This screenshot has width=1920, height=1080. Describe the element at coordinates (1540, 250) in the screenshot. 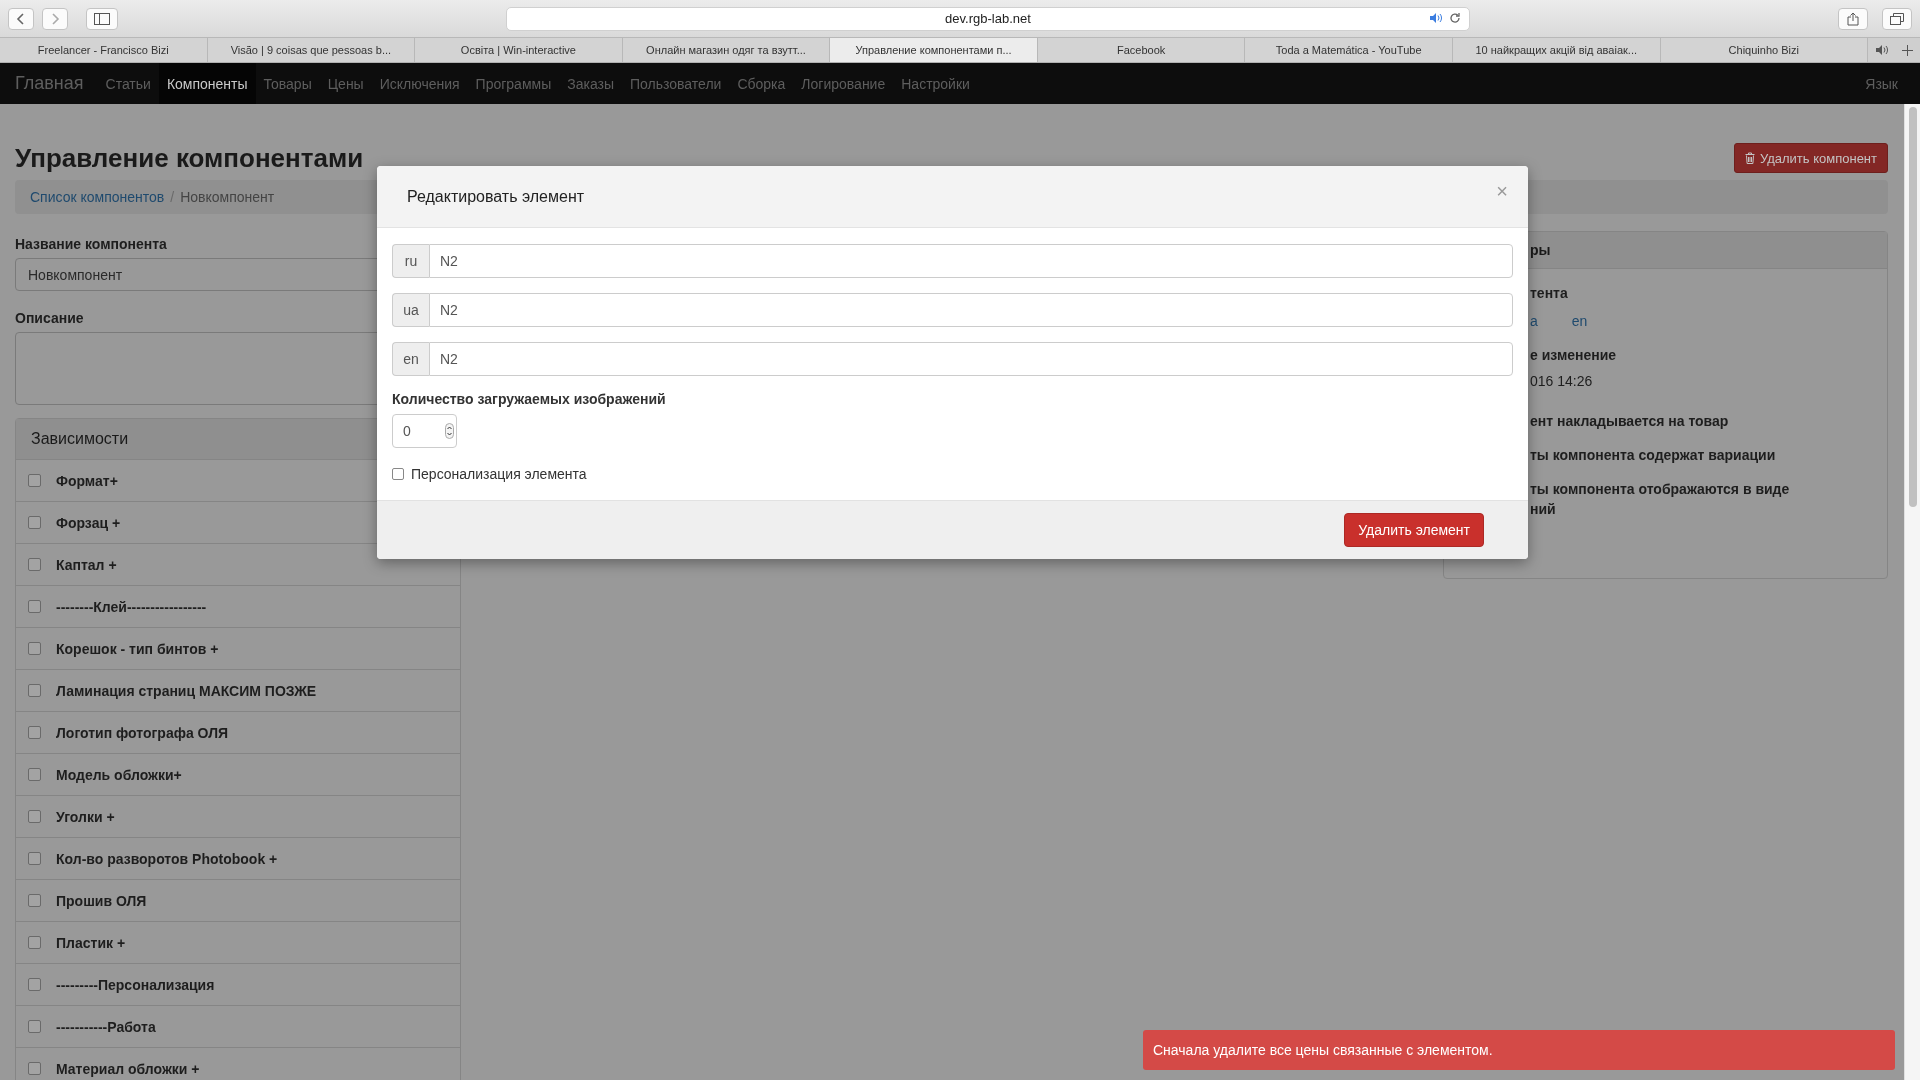

I see `panel-title: ры` at that location.